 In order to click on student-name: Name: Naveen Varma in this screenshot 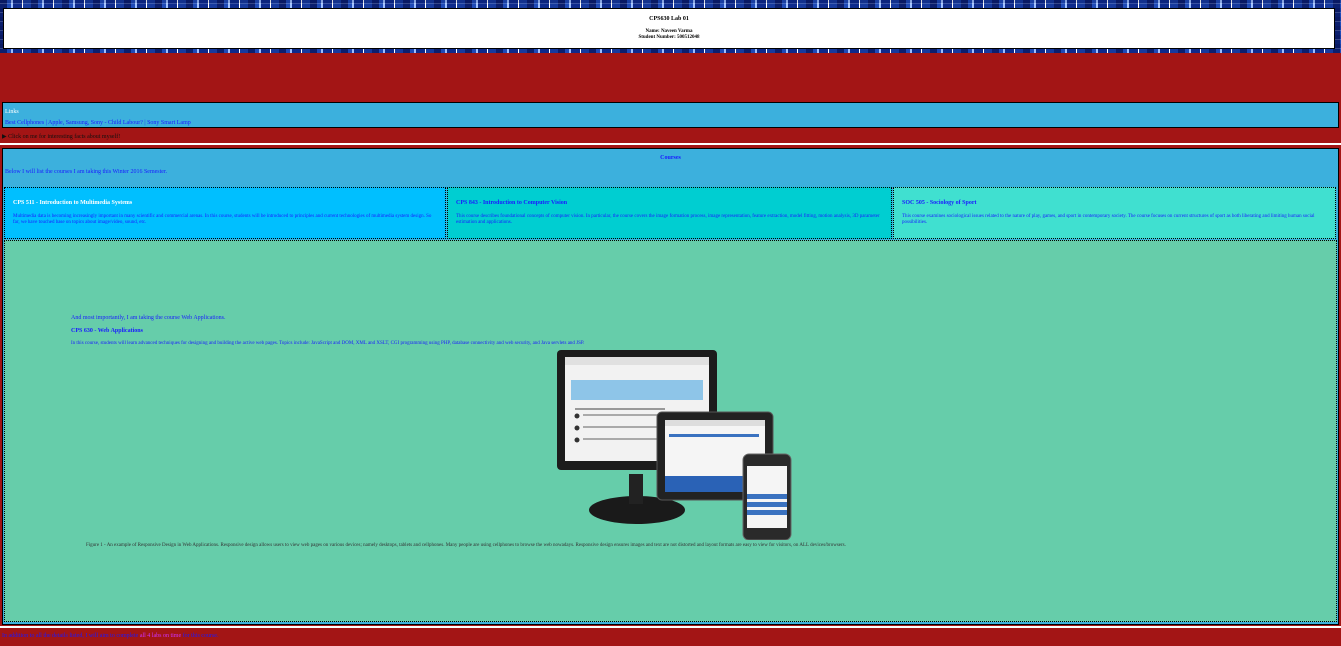, I will do `click(669, 31)`.